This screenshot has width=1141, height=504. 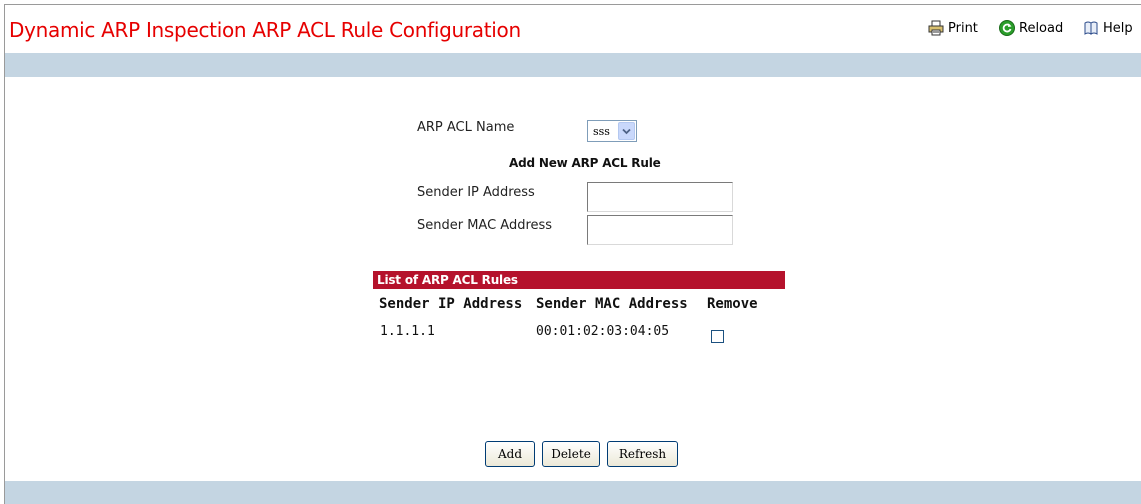 What do you see at coordinates (407, 331) in the screenshot?
I see `row-sender-ip: 1.1.1.1` at bounding box center [407, 331].